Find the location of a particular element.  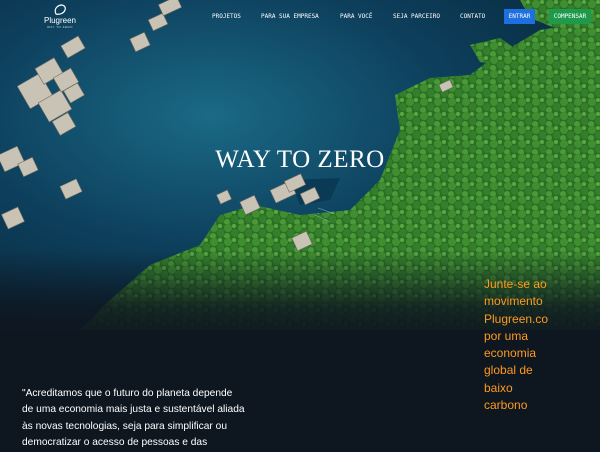

cta-line: economia is located at coordinates (510, 353).